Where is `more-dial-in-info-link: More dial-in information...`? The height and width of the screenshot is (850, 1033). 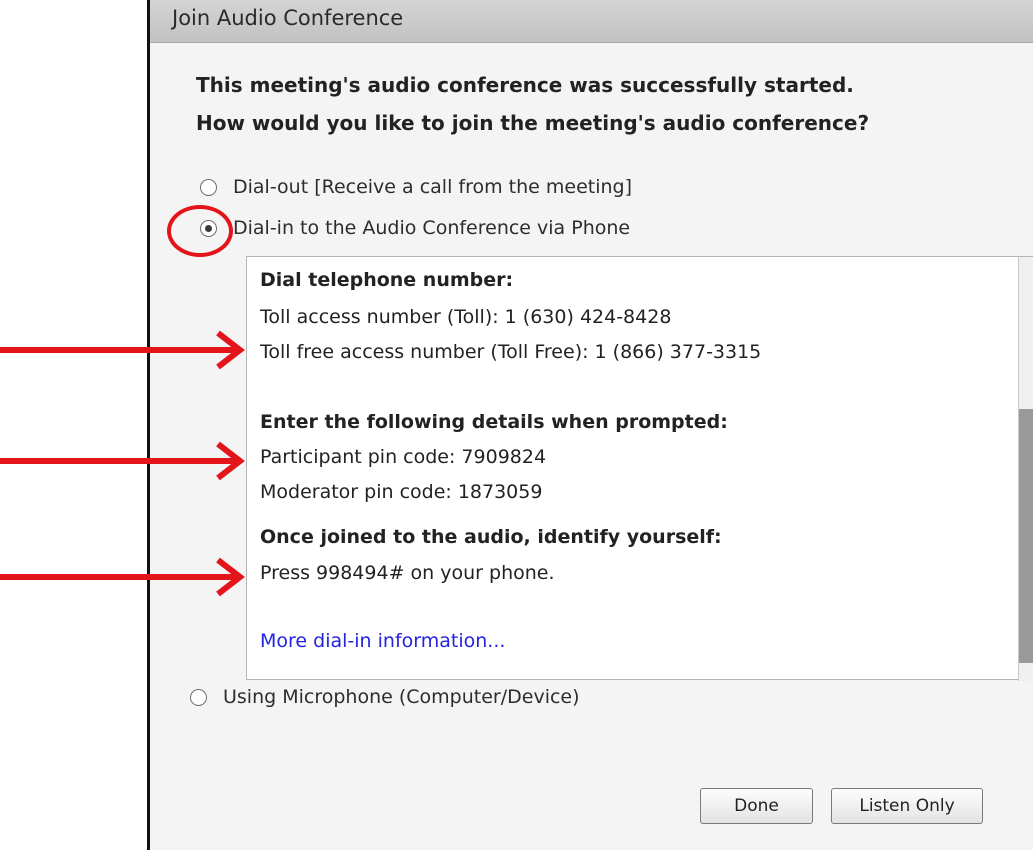 more-dial-in-info-link: More dial-in information... is located at coordinates (382, 641).